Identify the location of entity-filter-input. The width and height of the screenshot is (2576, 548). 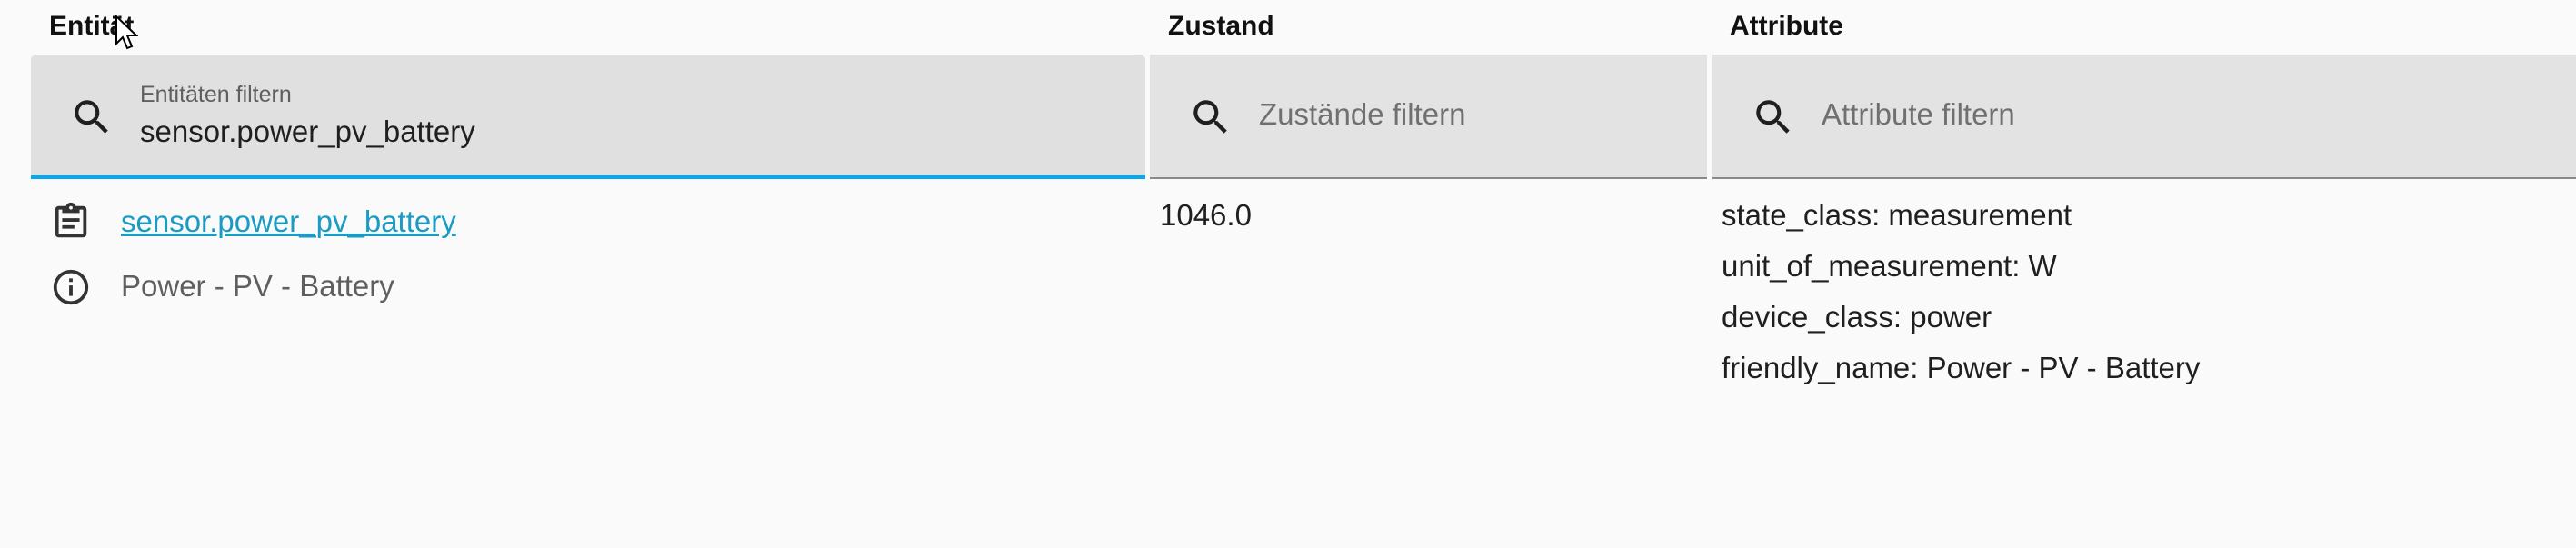
(594, 132).